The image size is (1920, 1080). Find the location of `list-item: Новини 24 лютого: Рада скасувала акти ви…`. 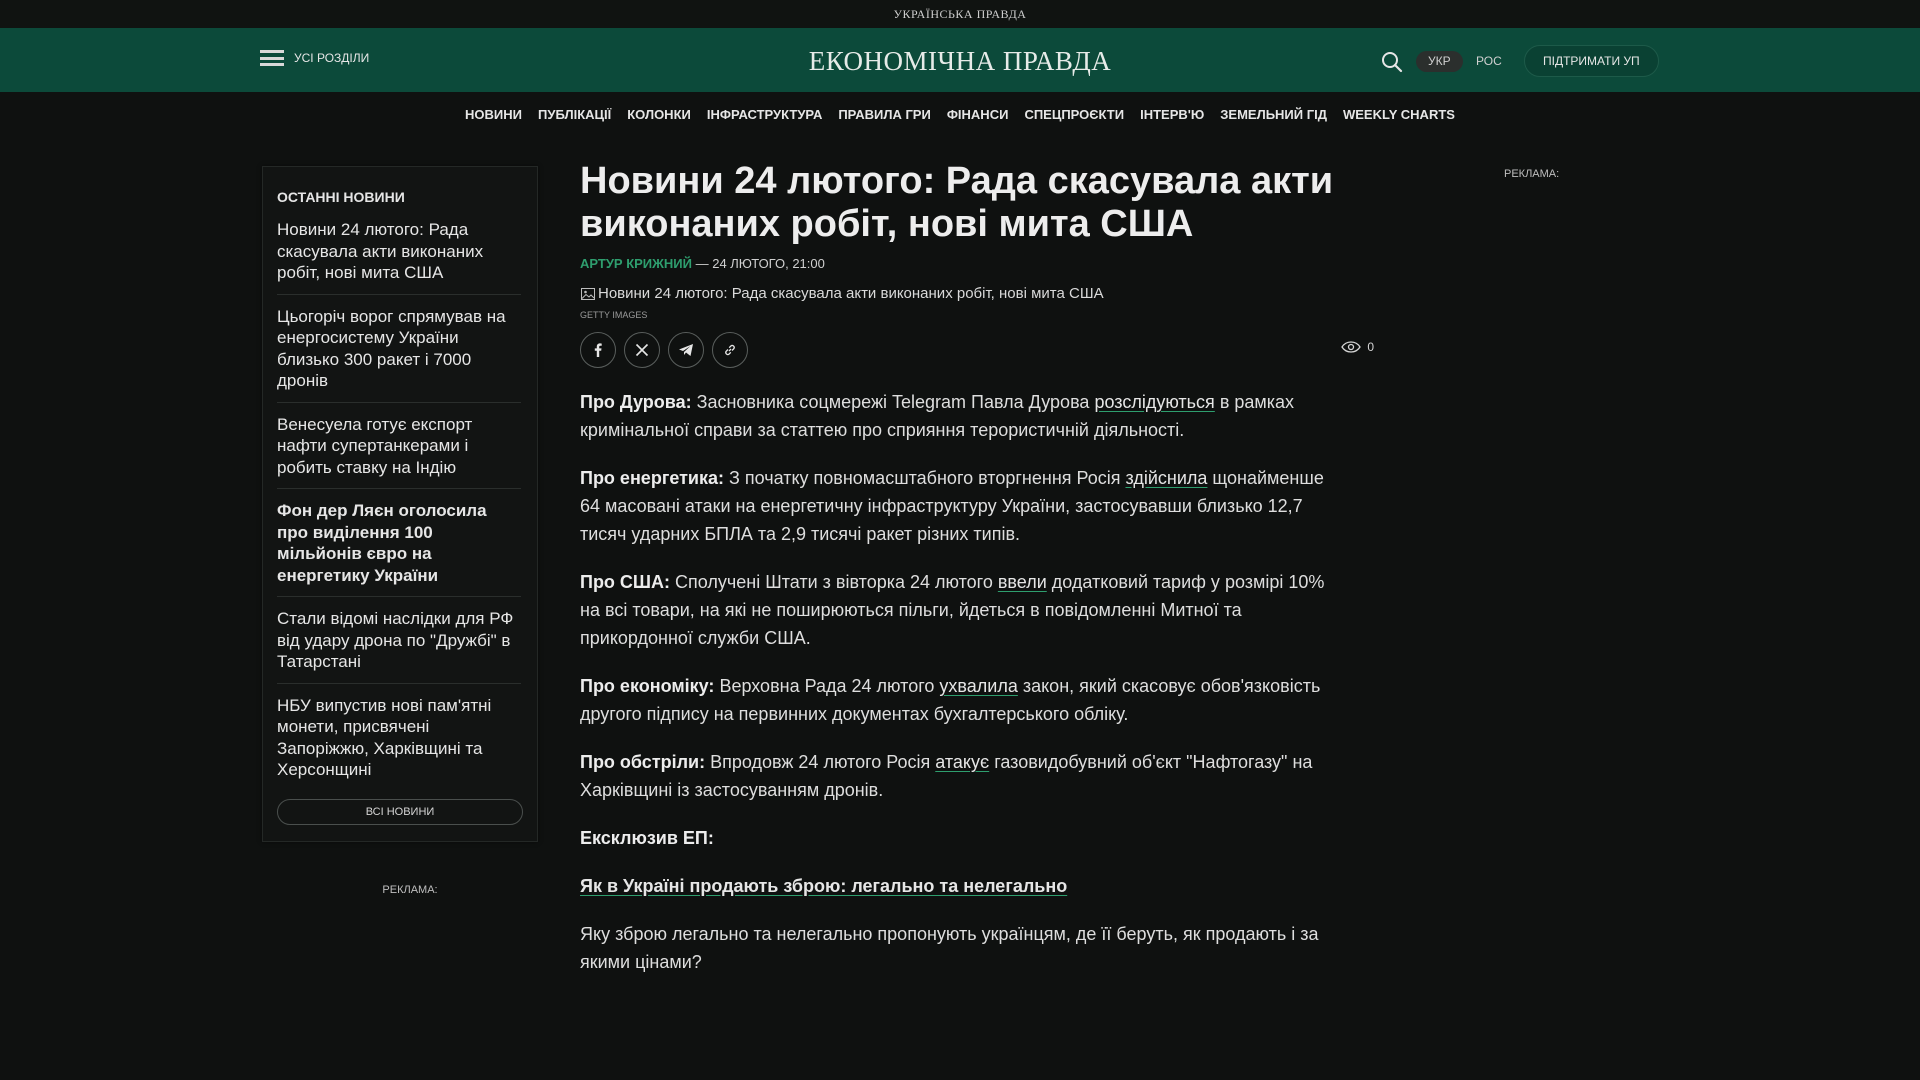

list-item: Новини 24 лютого: Рада скасувала акти ви… is located at coordinates (399, 257).